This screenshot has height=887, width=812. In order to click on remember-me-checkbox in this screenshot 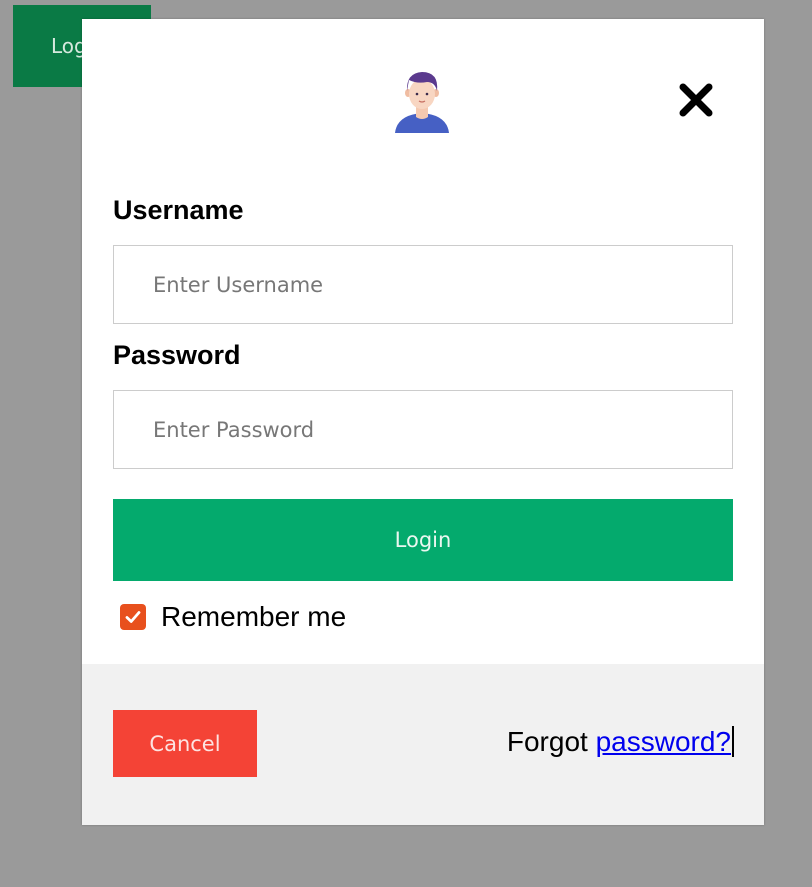, I will do `click(133, 617)`.